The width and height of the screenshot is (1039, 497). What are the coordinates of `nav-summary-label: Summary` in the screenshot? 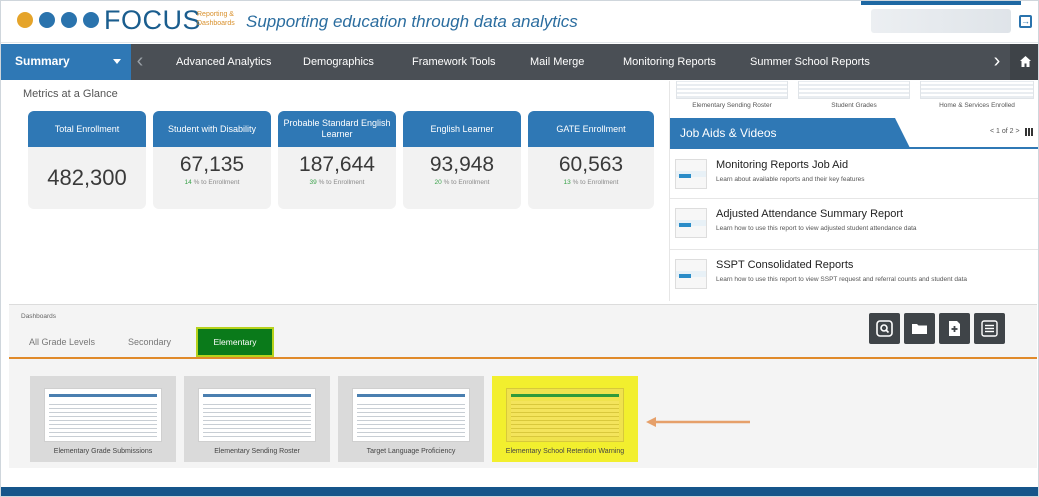 It's located at (42, 61).